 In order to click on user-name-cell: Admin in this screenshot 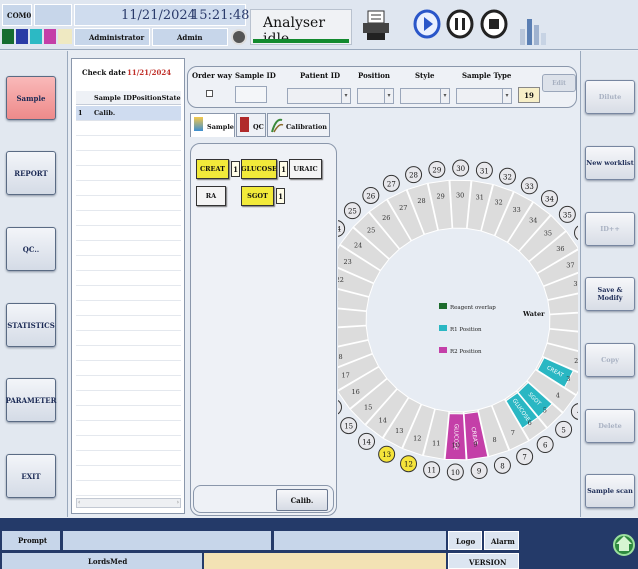, I will do `click(190, 37)`.